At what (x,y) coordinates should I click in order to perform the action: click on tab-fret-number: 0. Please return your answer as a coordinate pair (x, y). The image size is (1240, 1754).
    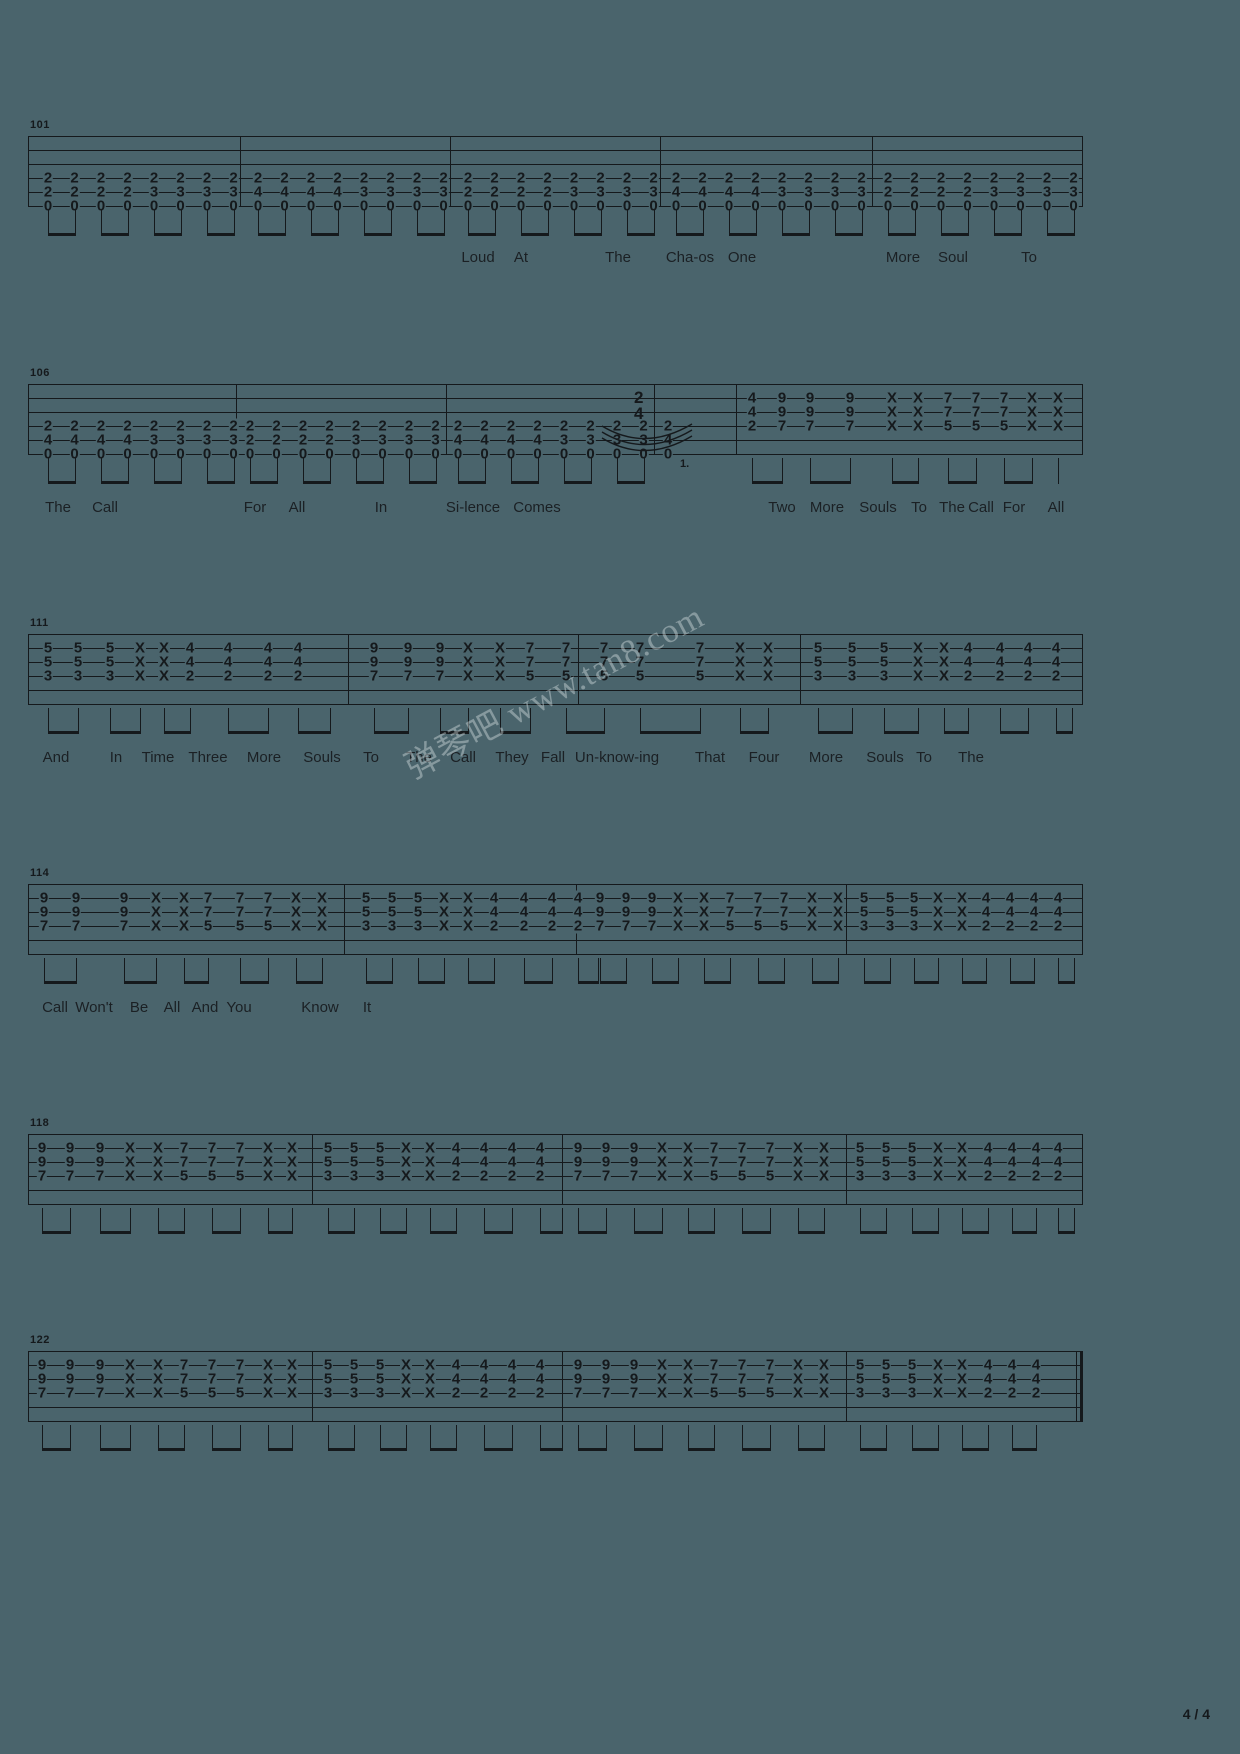
    Looking at the image, I should click on (668, 454).